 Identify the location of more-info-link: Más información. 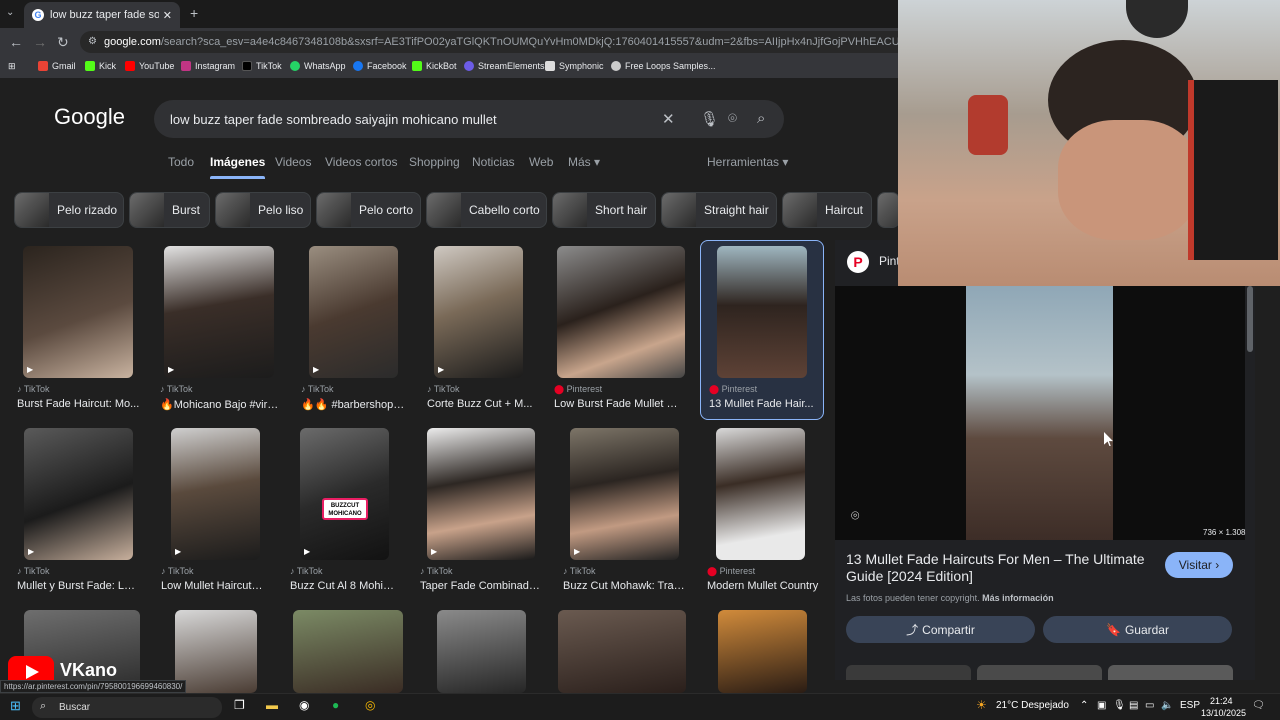
(1018, 598).